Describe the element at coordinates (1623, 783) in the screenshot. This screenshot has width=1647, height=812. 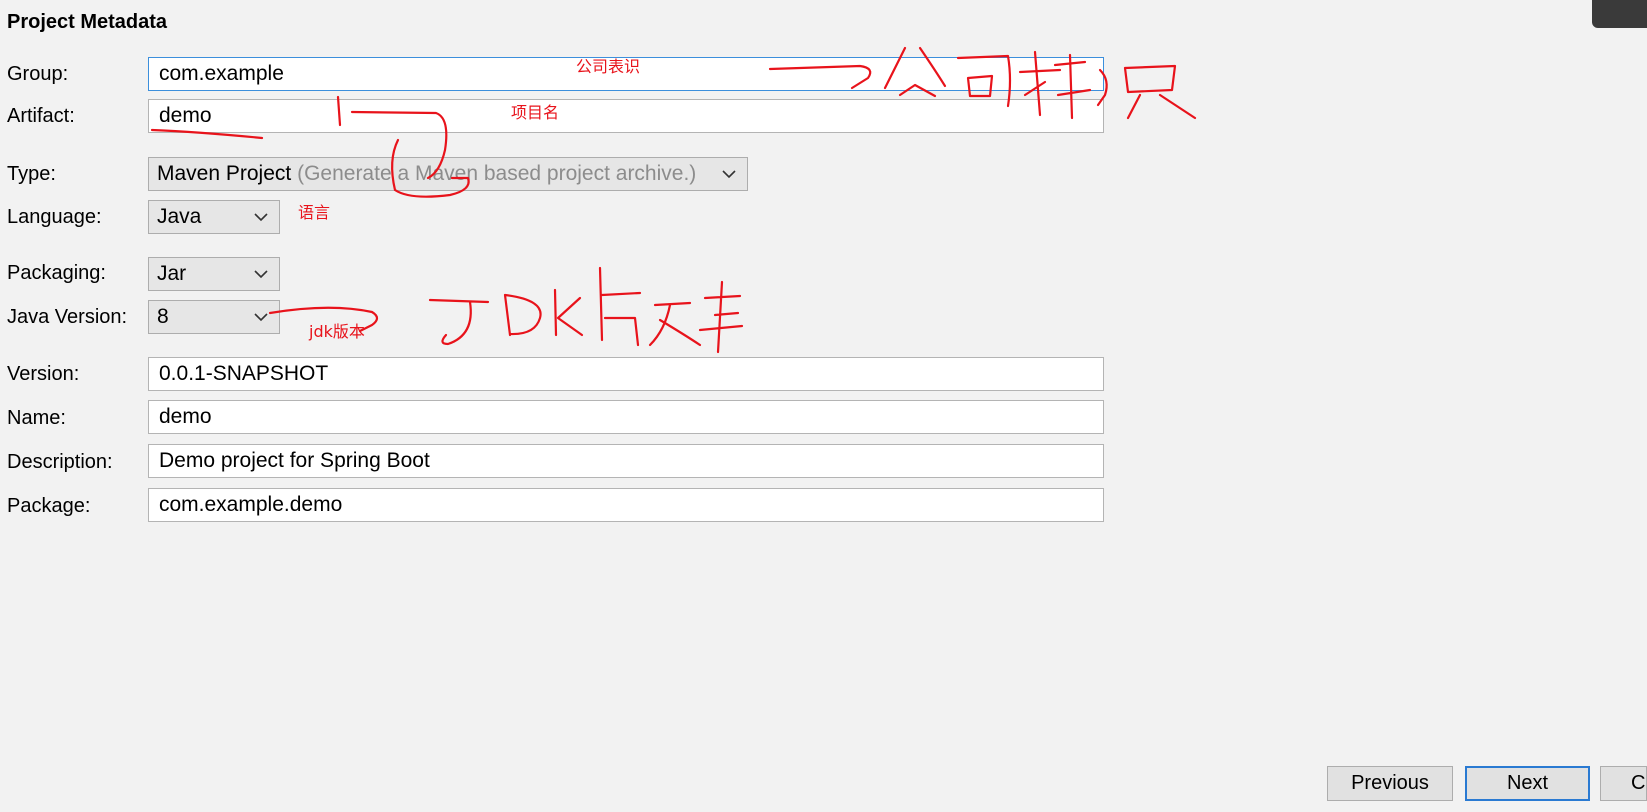
I see `cancel-button: Ca` at that location.